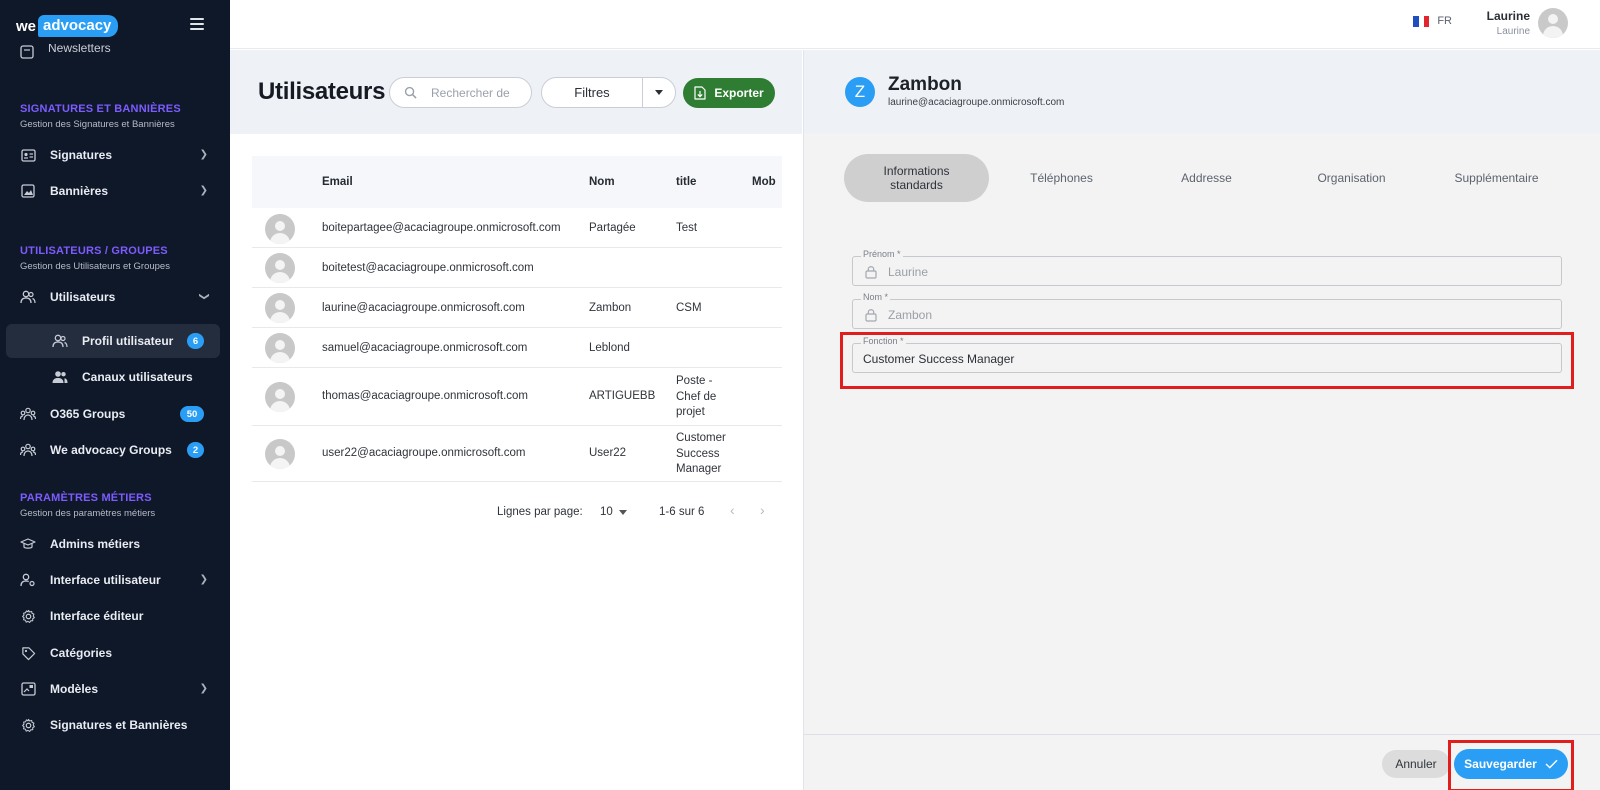 Image resolution: width=1600 pixels, height=790 pixels. What do you see at coordinates (86, 498) in the screenshot?
I see `section-title-parametres: PARAMÈTRES MÉTIERS` at bounding box center [86, 498].